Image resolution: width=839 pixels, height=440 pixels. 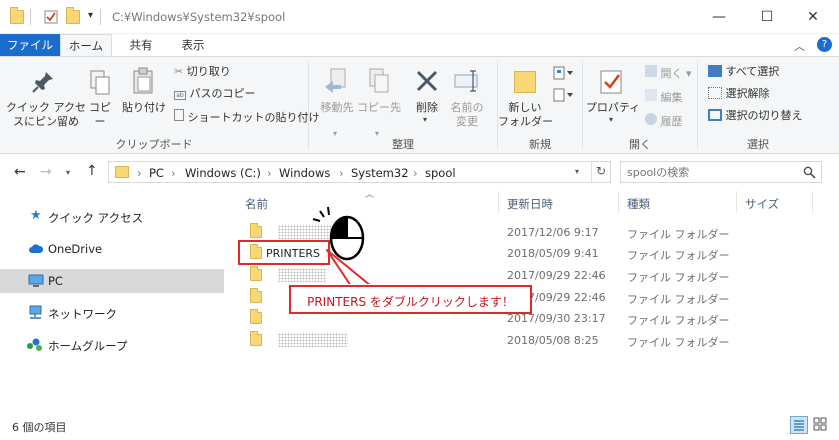 I want to click on status-bar, so click(x=419, y=426).